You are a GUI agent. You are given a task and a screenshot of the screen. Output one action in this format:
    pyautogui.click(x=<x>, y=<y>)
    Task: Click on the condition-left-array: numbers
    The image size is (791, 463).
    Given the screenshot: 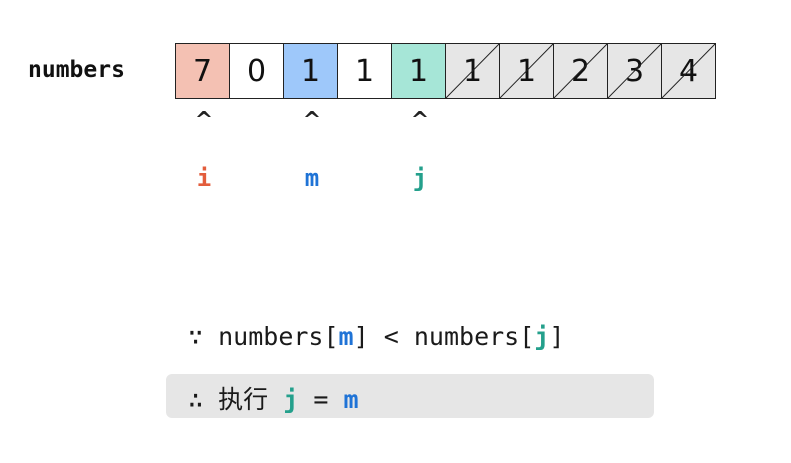 What is the action you would take?
    pyautogui.click(x=271, y=336)
    